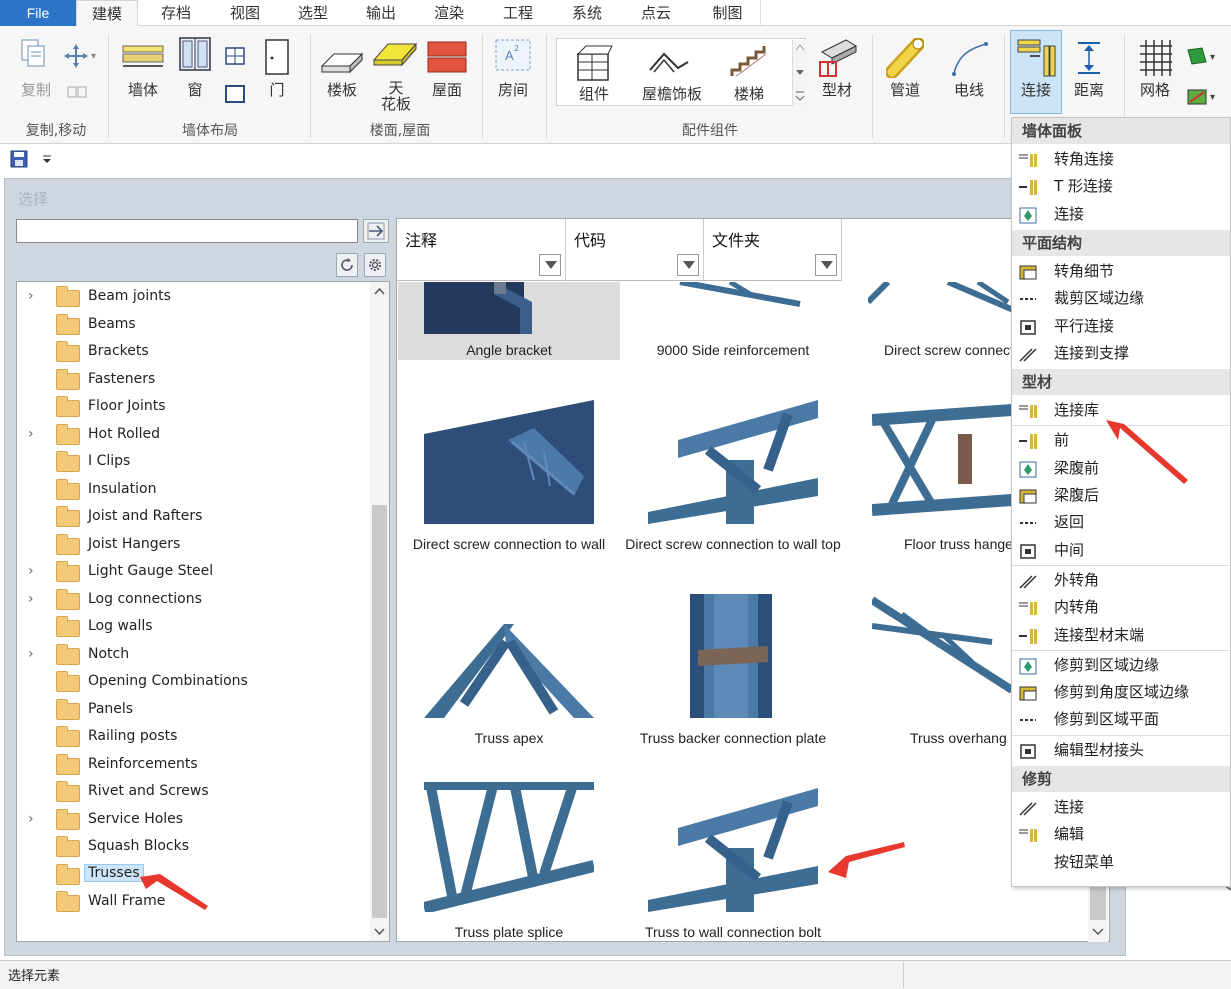  What do you see at coordinates (174, 892) in the screenshot?
I see `annotation-arrow-trusses` at bounding box center [174, 892].